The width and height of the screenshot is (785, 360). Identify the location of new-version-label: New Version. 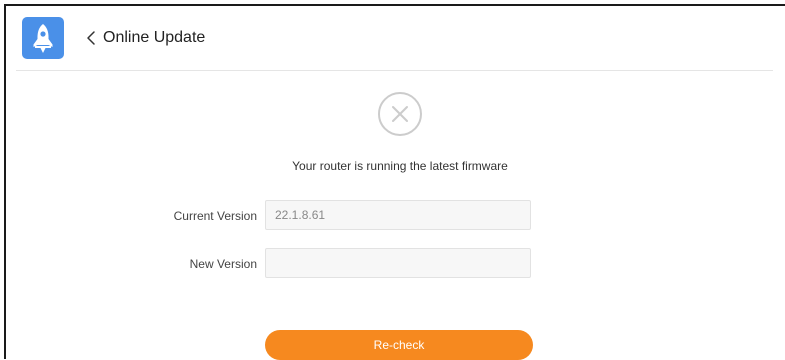
(223, 264).